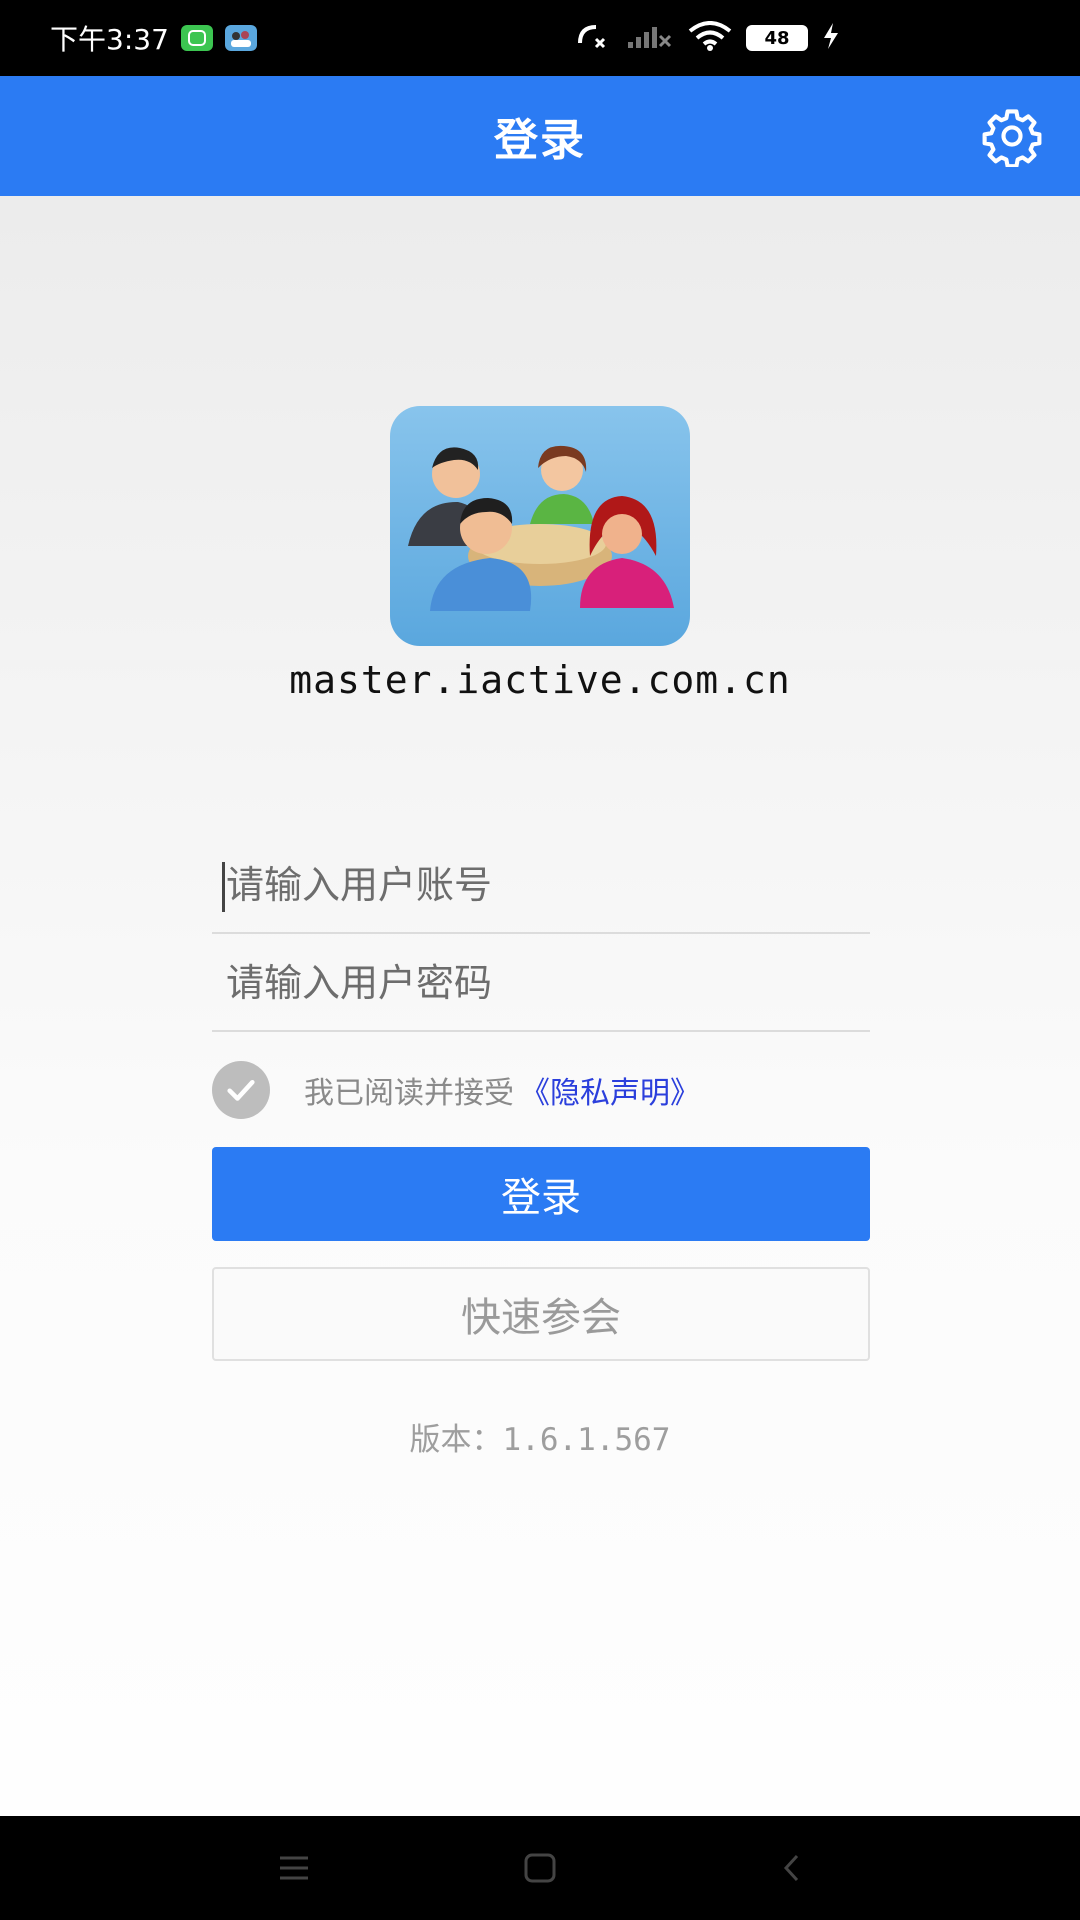  I want to click on signal-icon, so click(650, 38).